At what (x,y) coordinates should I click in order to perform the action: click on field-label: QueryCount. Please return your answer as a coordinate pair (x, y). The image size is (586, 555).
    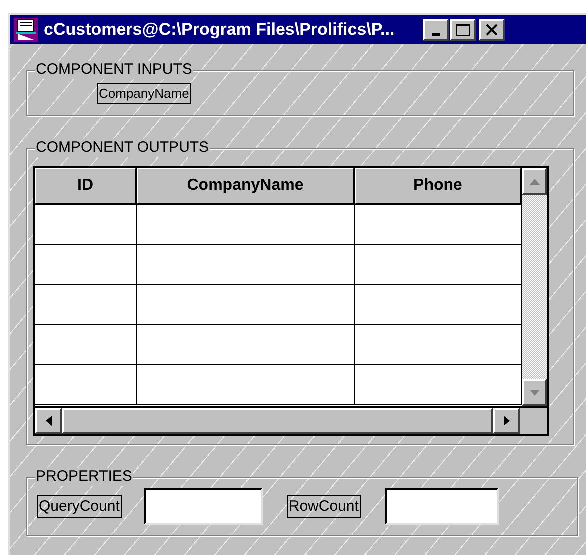
    Looking at the image, I should click on (79, 506).